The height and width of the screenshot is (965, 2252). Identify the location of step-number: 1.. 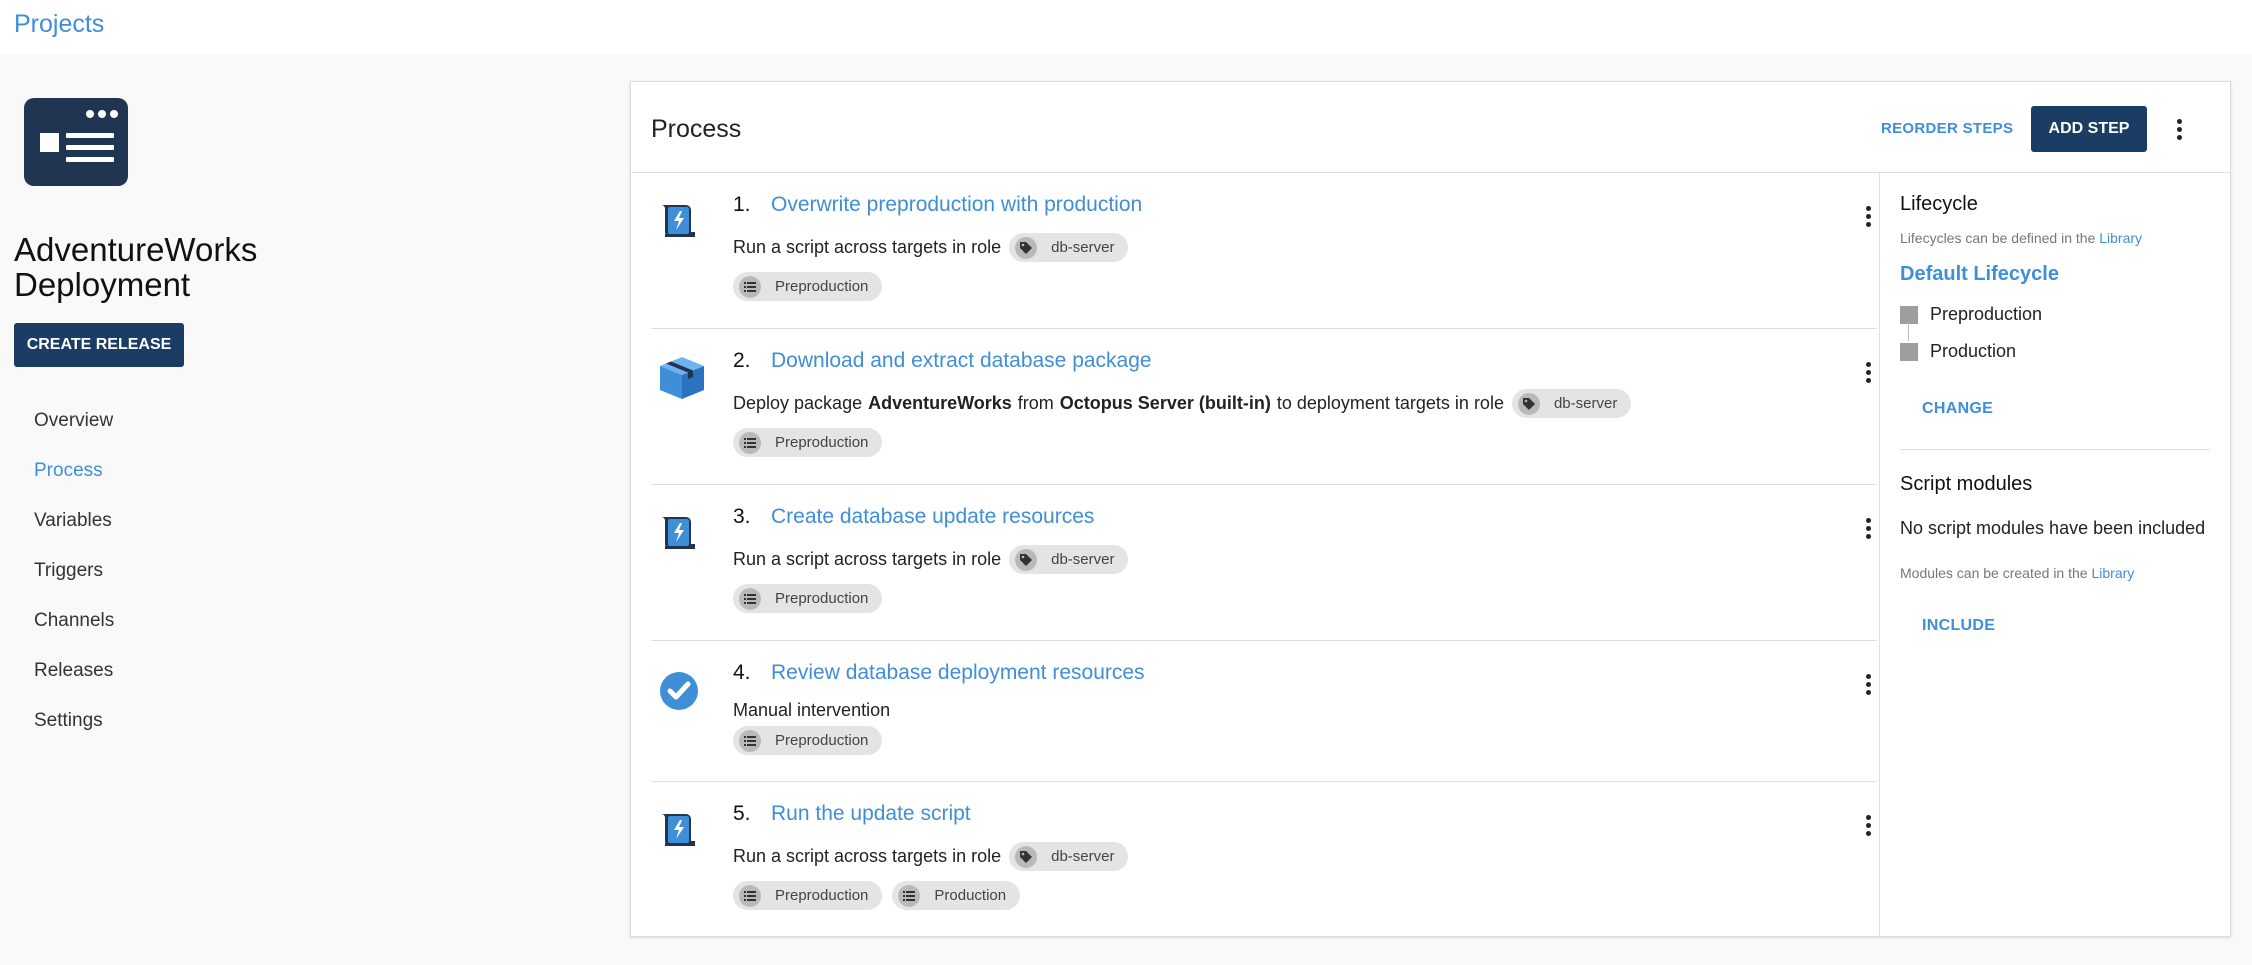
(742, 204).